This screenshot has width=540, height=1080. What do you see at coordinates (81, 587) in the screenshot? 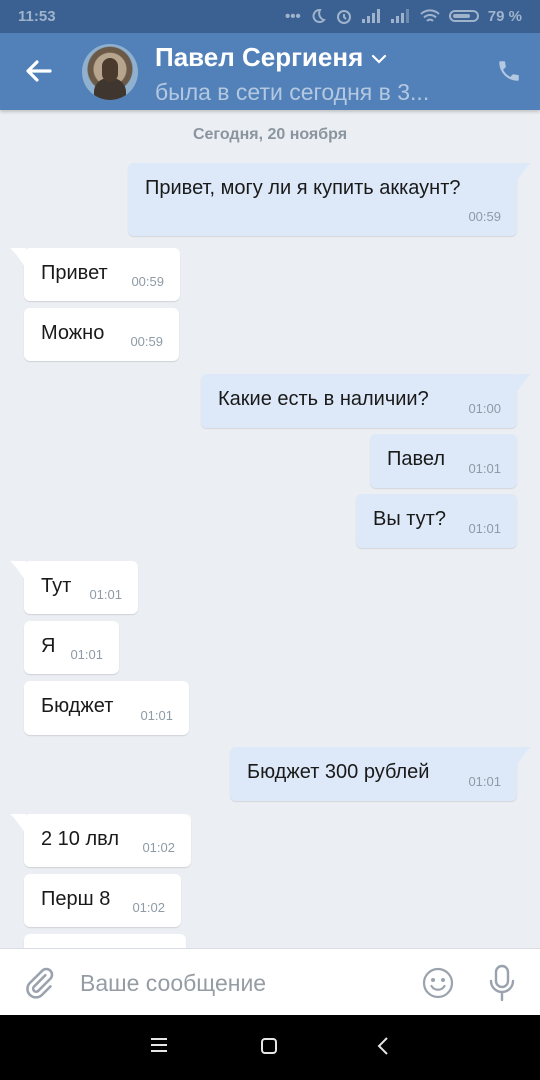
I see `incoming-message: Тут 01:01` at bounding box center [81, 587].